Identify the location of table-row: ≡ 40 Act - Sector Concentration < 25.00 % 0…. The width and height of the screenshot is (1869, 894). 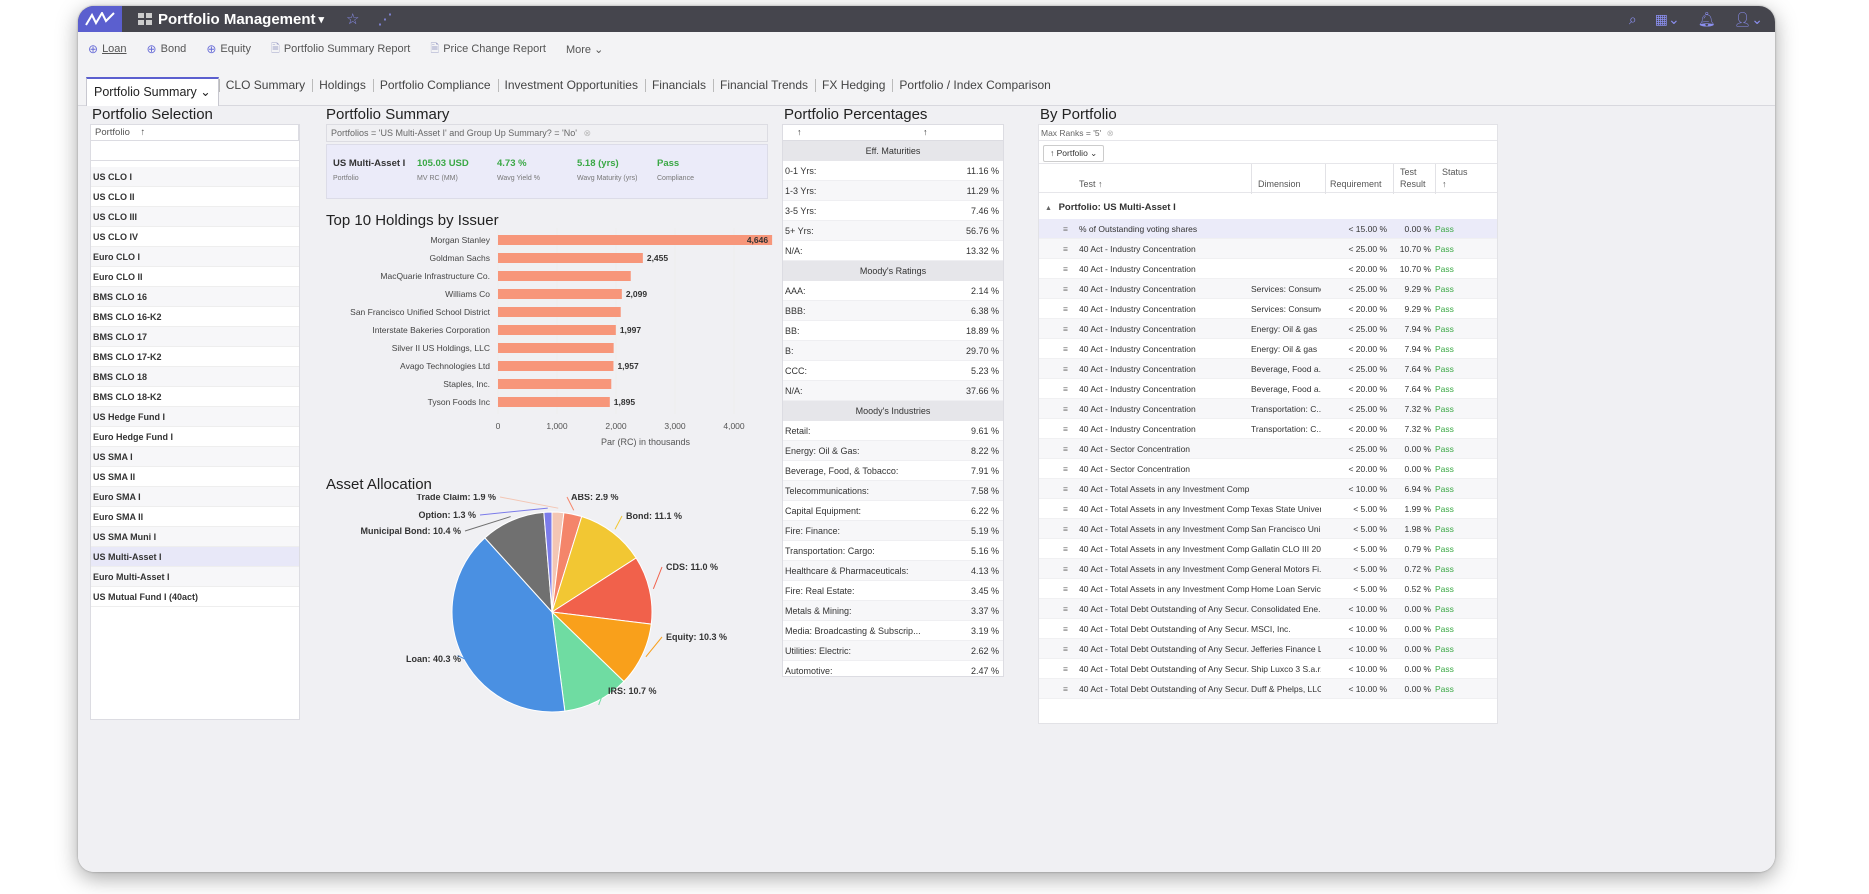
(1268, 449).